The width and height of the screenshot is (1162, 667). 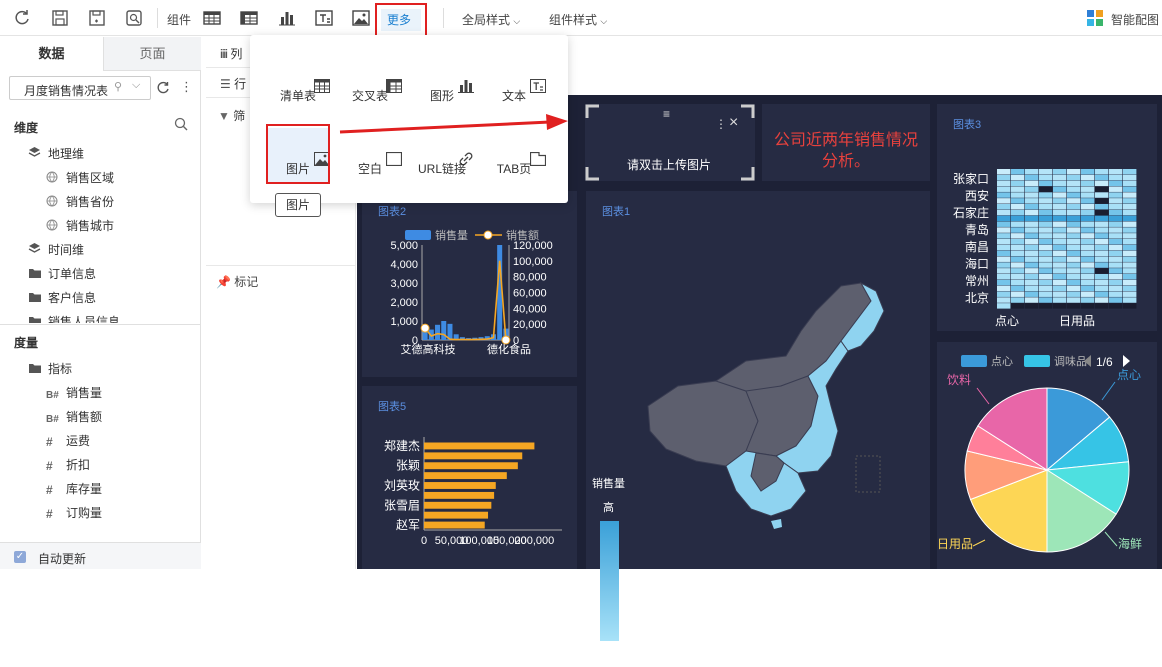 I want to click on component-style-button: 组件样式 ⌵, so click(x=578, y=19).